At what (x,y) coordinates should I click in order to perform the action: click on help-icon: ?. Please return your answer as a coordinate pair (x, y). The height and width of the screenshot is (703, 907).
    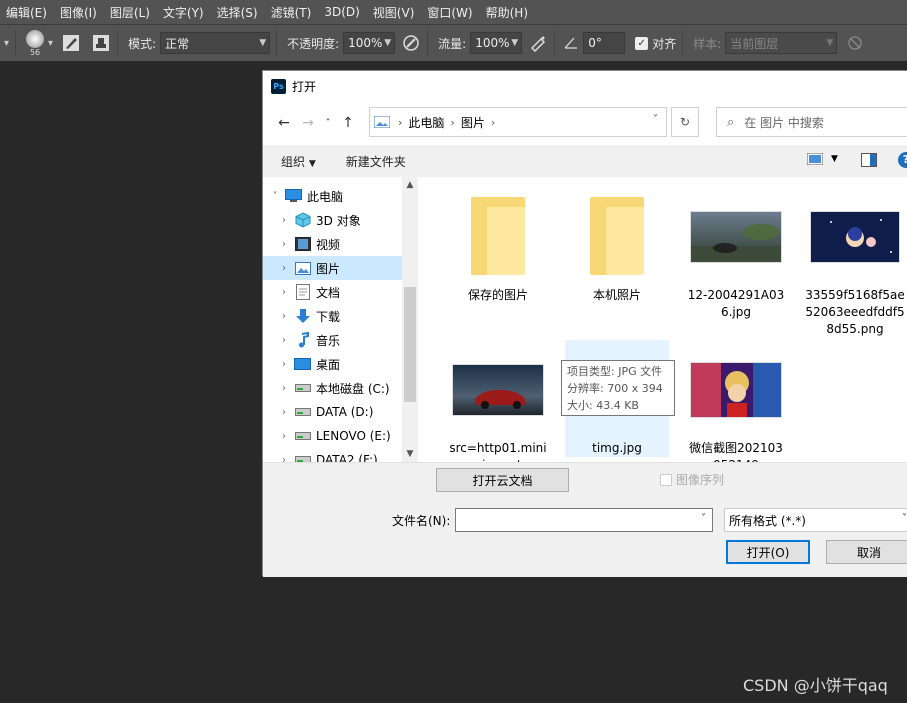
    Looking at the image, I should click on (902, 160).